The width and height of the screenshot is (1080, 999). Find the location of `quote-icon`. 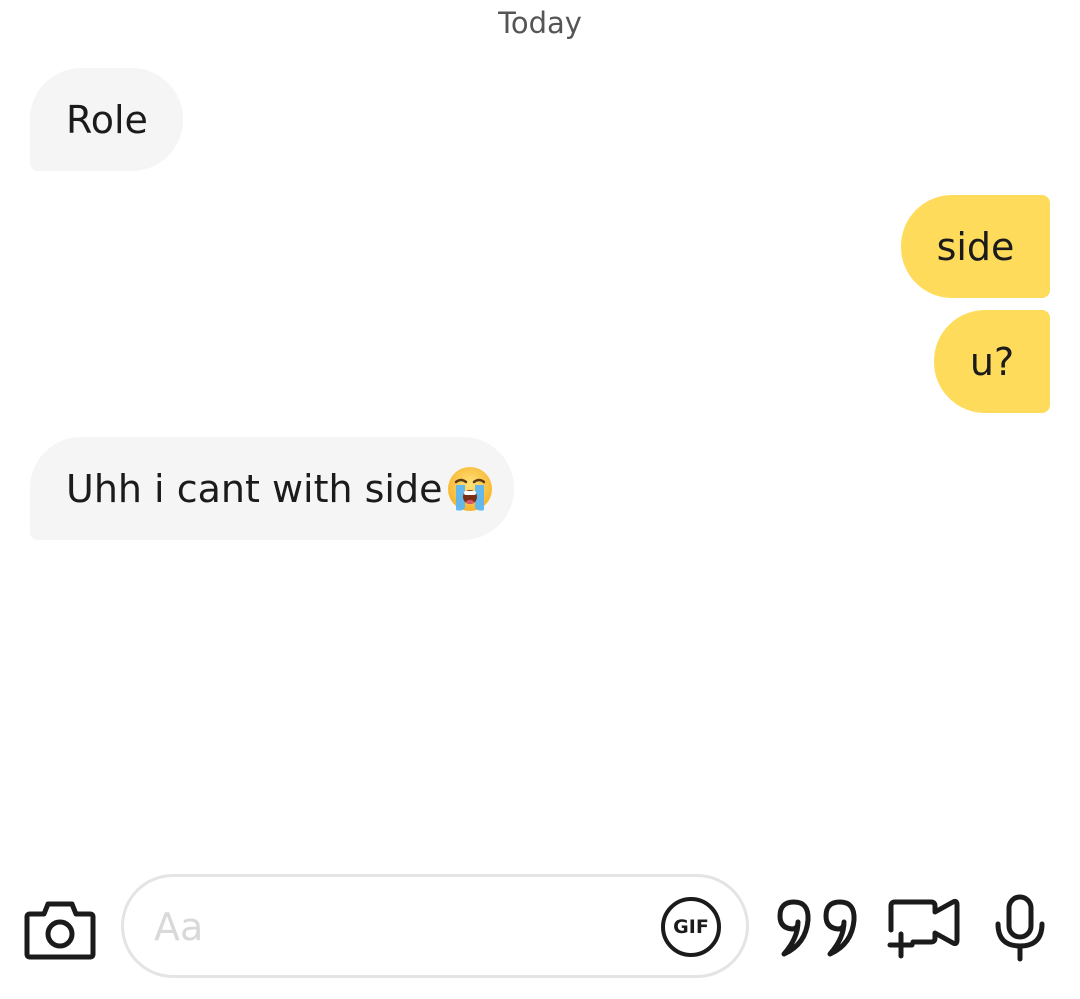

quote-icon is located at coordinates (819, 928).